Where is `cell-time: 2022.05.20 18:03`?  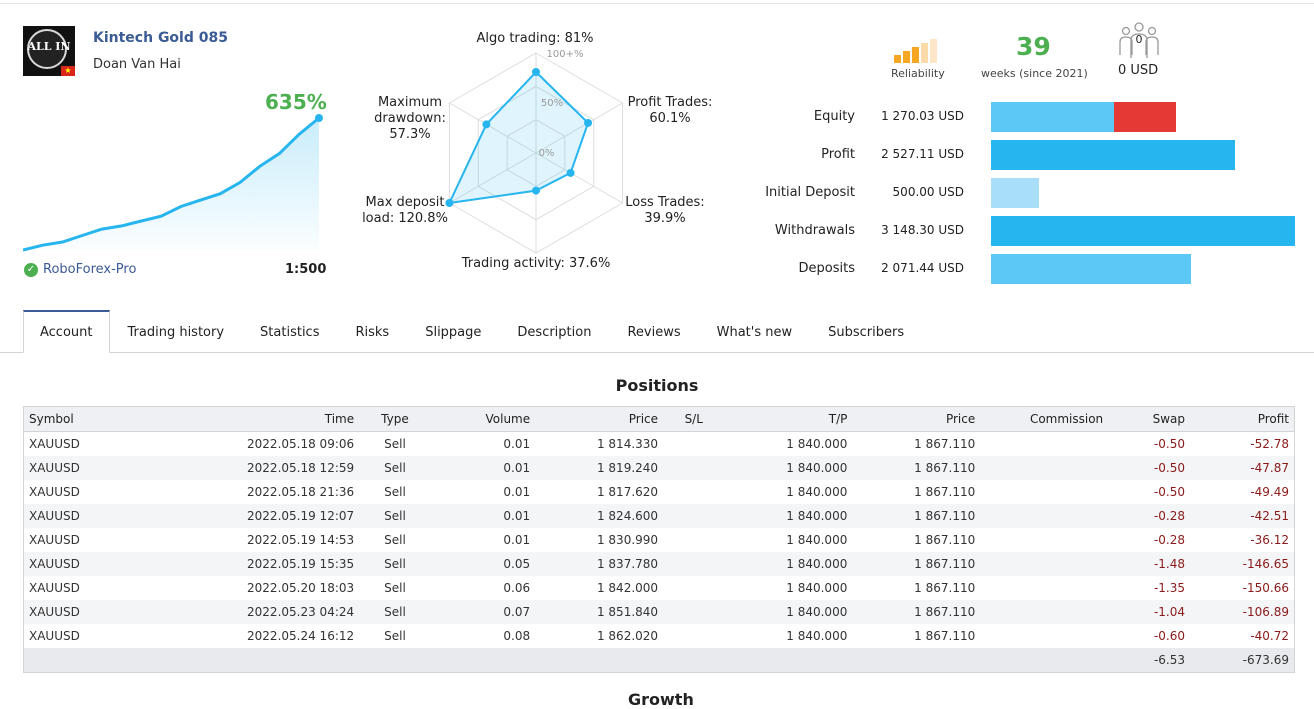
cell-time: 2022.05.20 18:03 is located at coordinates (301, 588).